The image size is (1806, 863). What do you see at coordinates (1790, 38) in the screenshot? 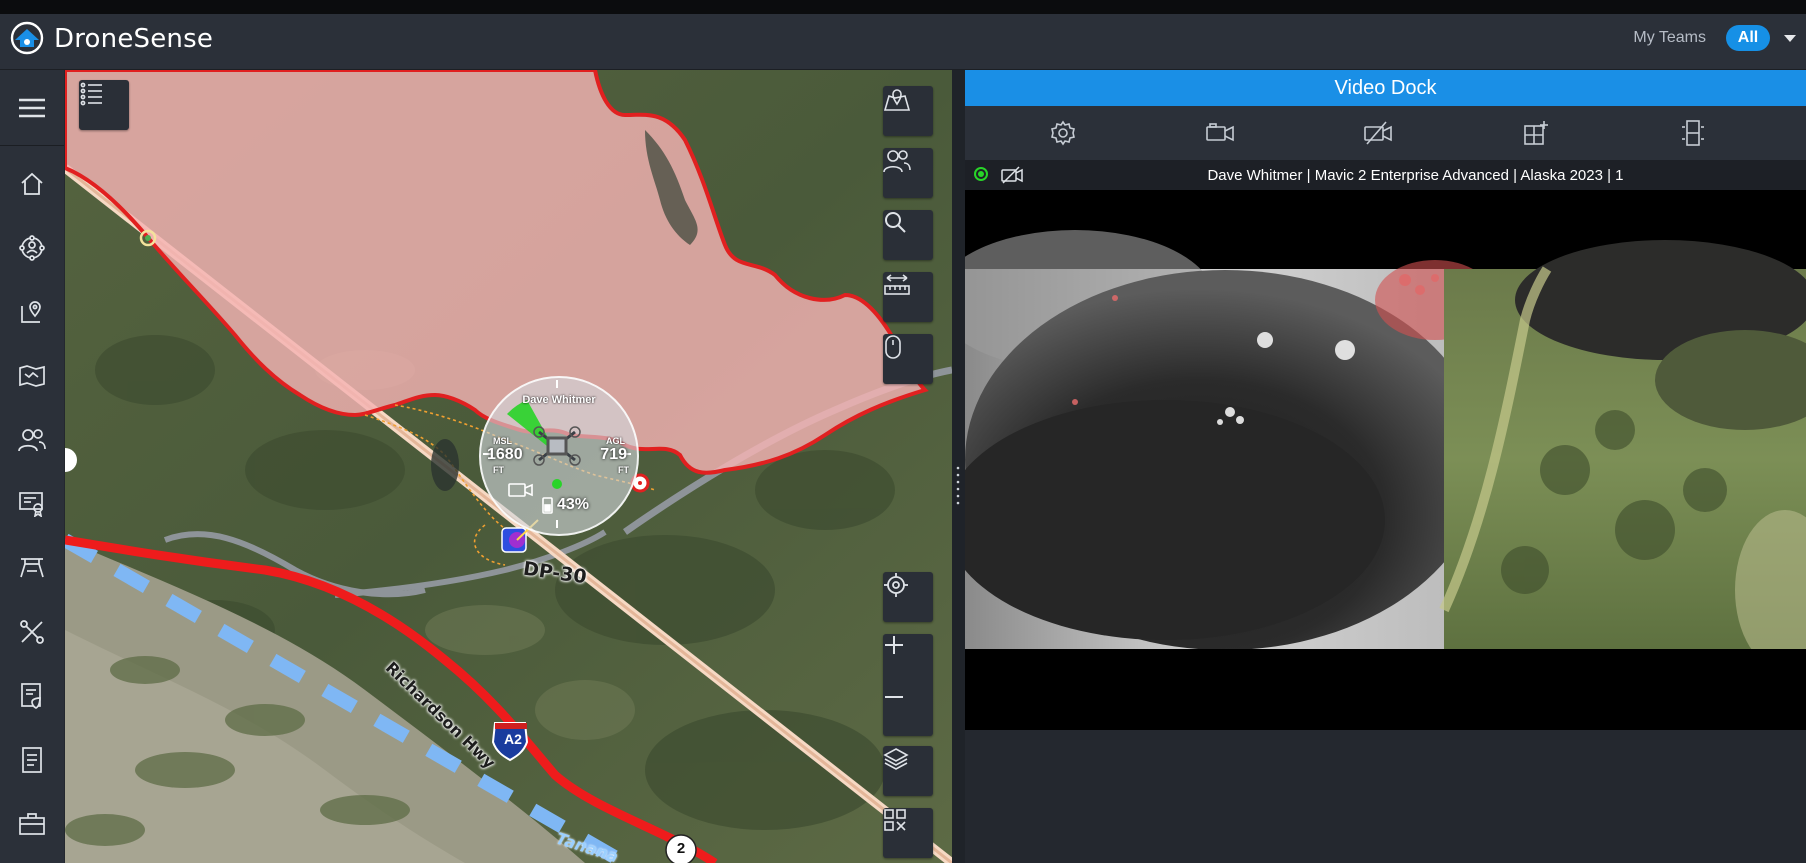
I see `chevron-down-icon` at bounding box center [1790, 38].